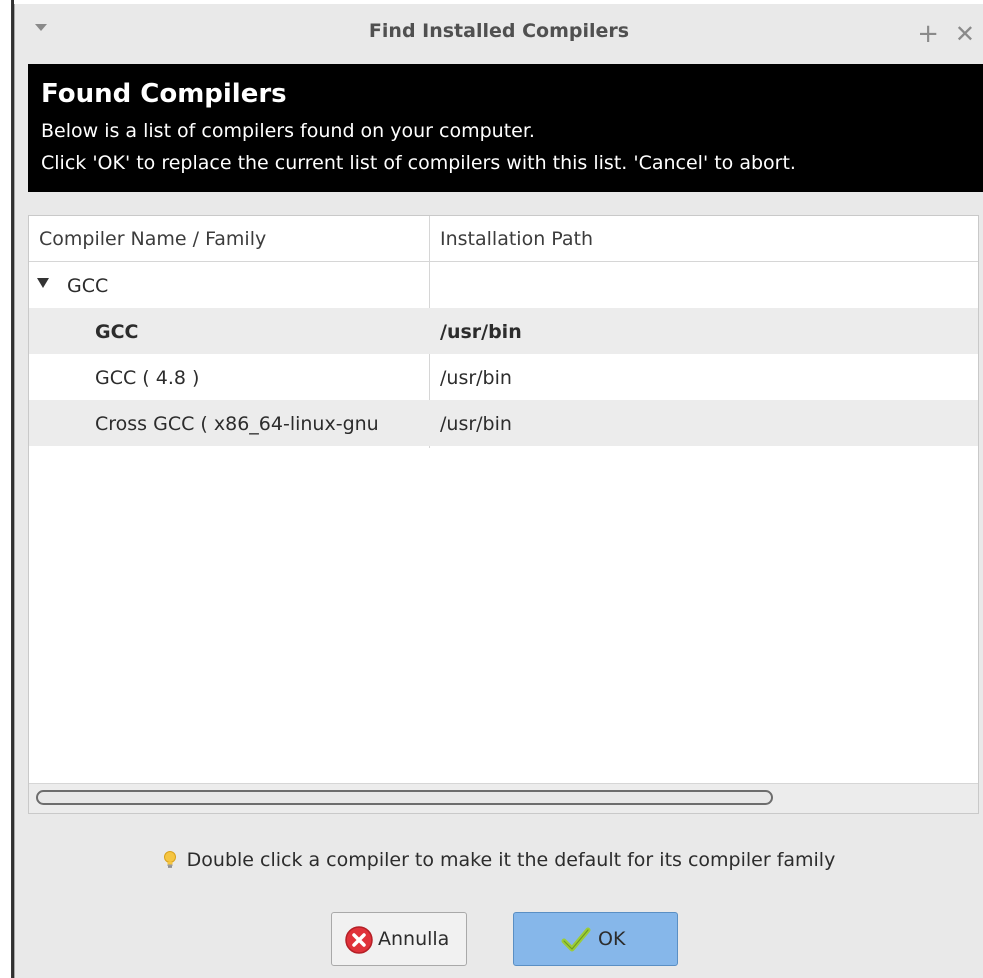  Describe the element at coordinates (612, 939) in the screenshot. I see `ok-button-label: OK` at that location.